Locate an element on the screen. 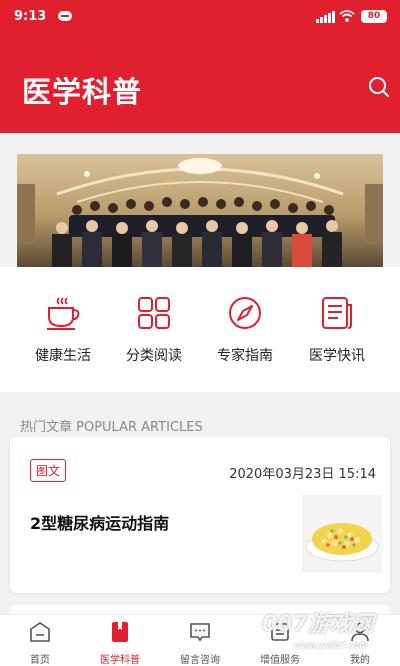 This screenshot has width=400, height=666. category-label: 医学快讯 is located at coordinates (337, 356).